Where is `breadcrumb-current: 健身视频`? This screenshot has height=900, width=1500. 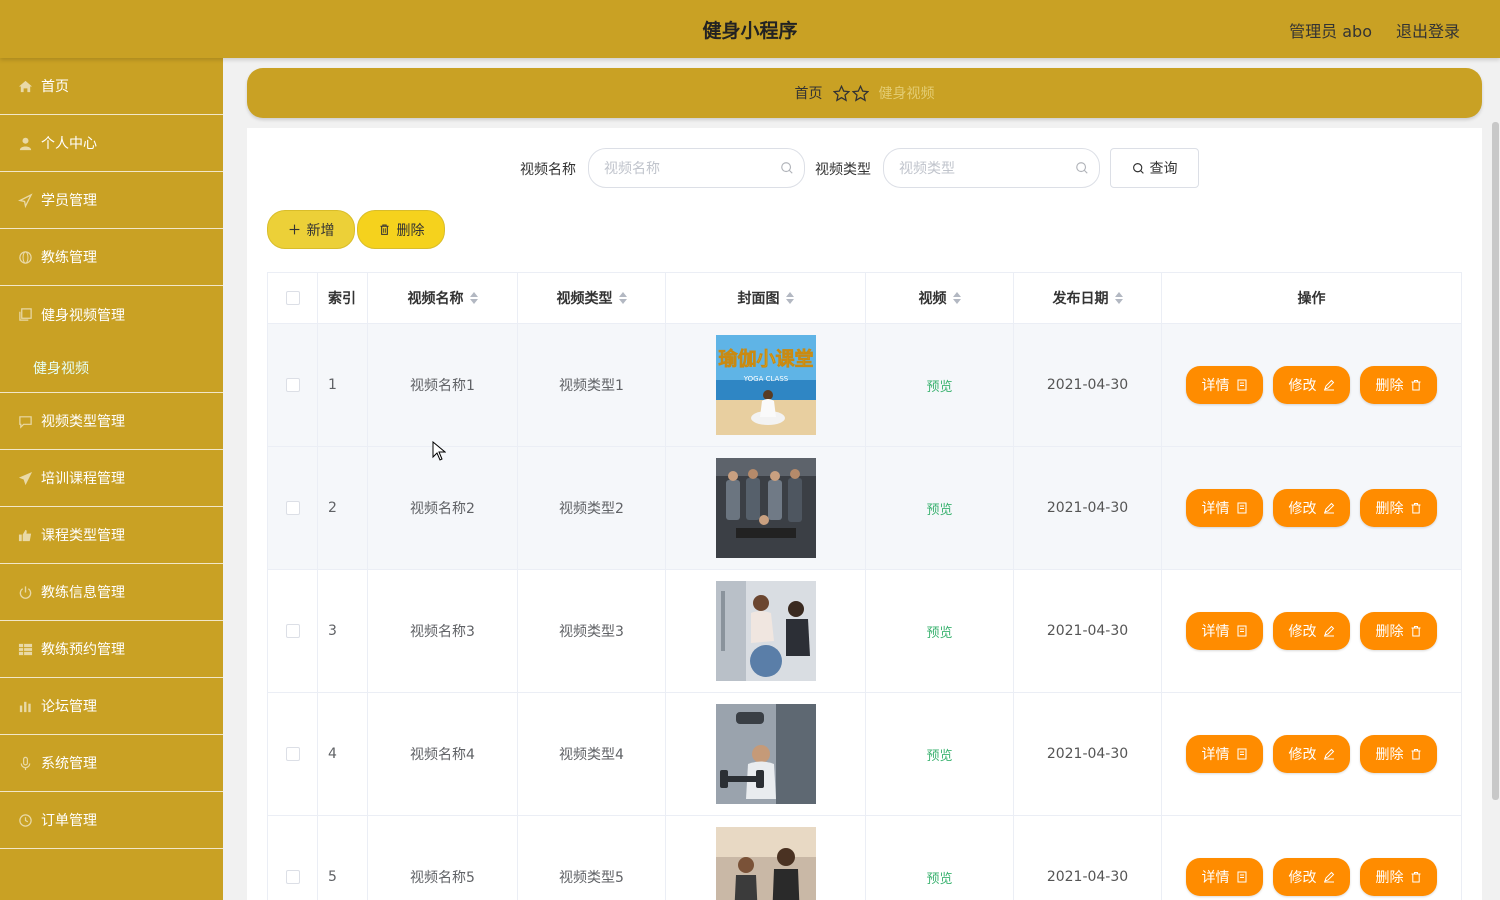 breadcrumb-current: 健身视频 is located at coordinates (906, 94).